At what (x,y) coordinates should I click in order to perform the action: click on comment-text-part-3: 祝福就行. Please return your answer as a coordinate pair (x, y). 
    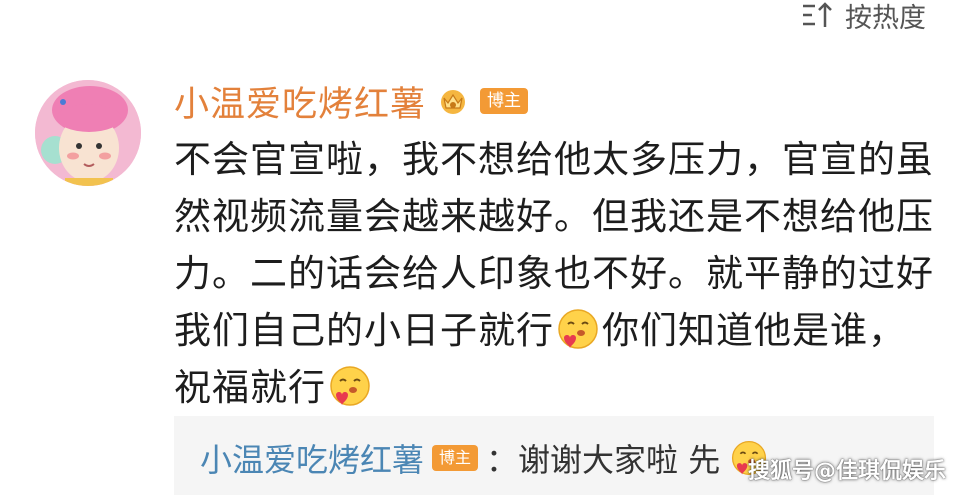
    Looking at the image, I should click on (250, 387).